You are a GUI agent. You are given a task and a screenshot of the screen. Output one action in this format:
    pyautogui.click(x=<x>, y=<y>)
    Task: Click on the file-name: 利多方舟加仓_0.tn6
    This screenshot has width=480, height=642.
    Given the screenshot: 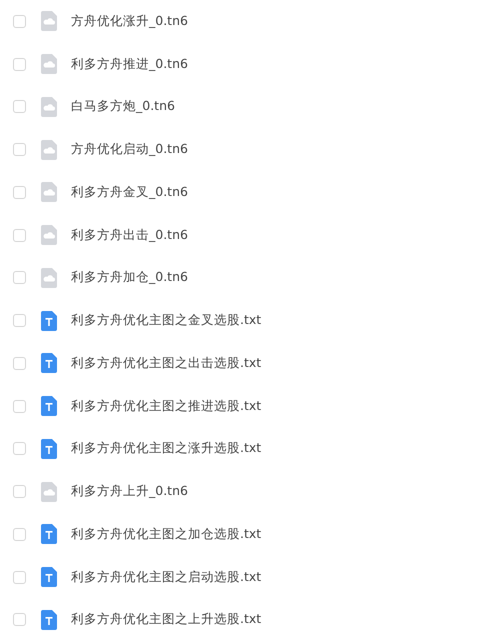 What is the action you would take?
    pyautogui.click(x=129, y=277)
    